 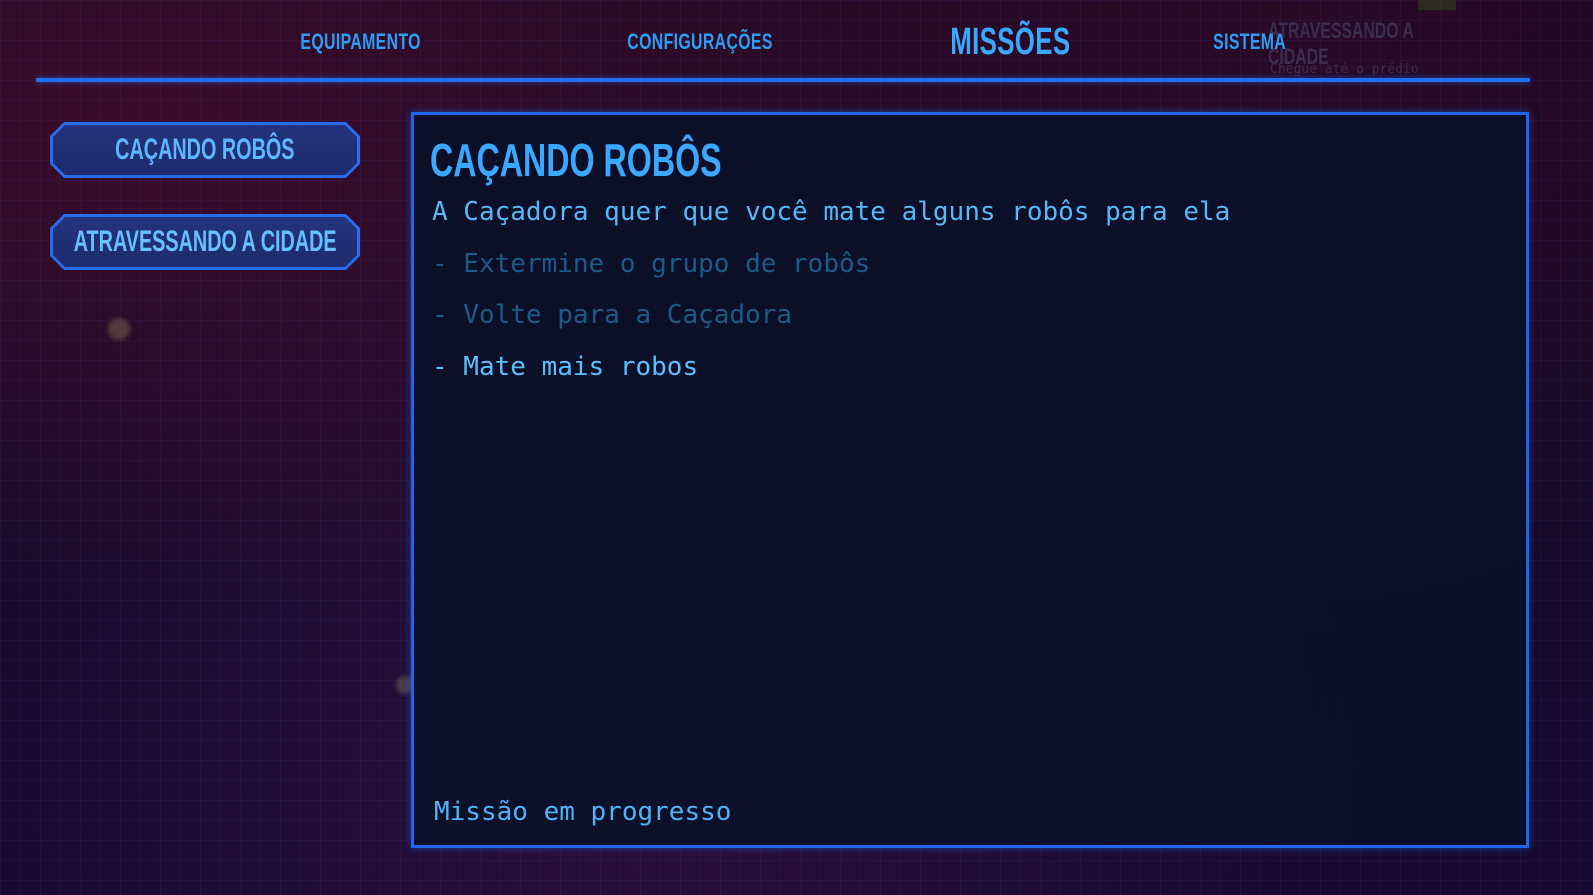 I want to click on mission-status: Missão em progresso, so click(x=583, y=812).